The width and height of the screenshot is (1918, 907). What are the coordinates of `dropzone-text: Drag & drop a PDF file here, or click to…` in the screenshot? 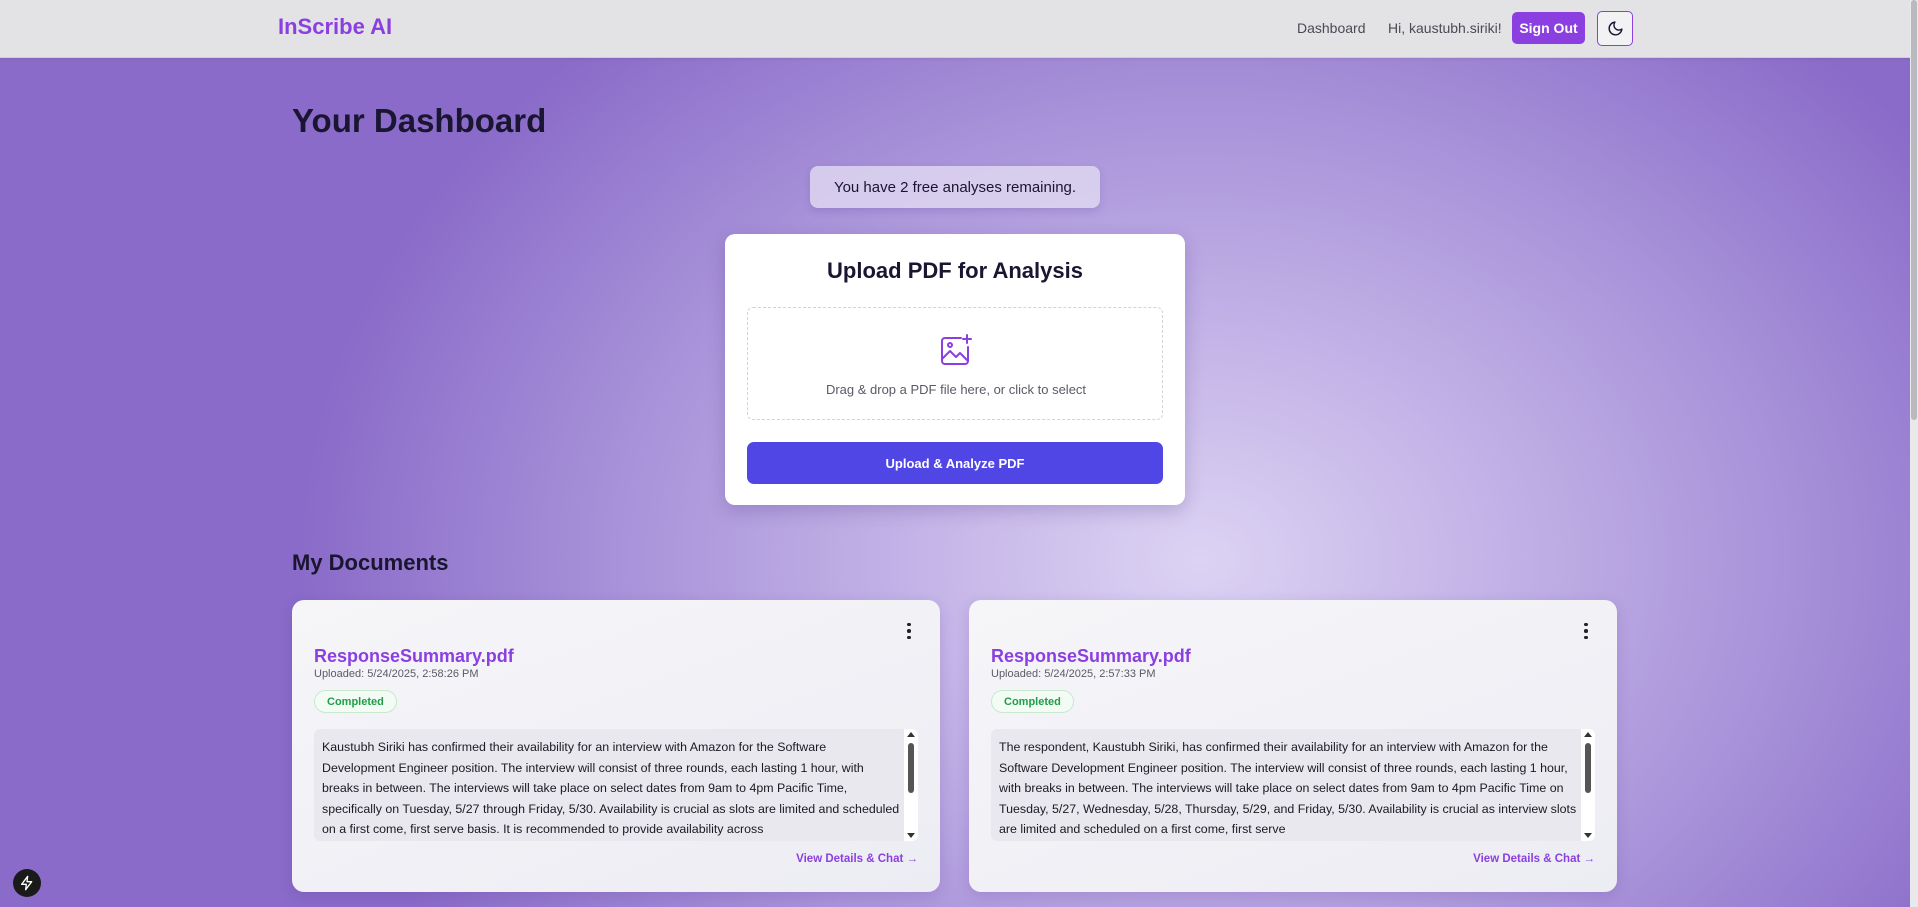 It's located at (956, 389).